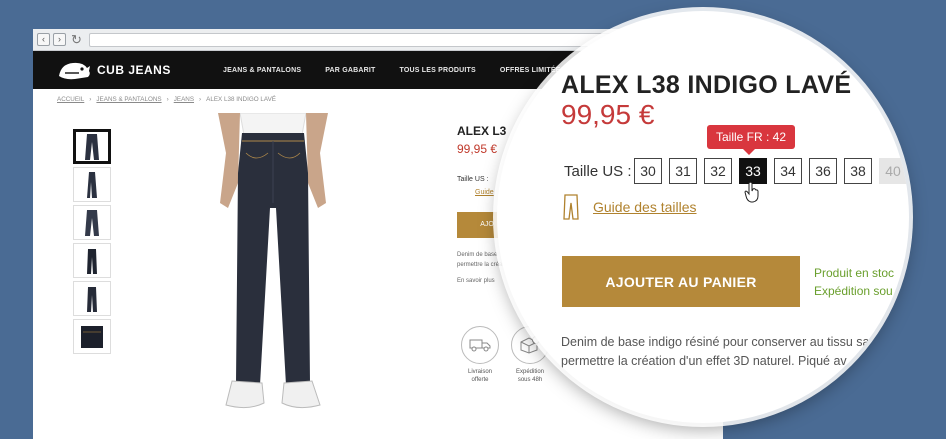 The width and height of the screenshot is (946, 439). I want to click on size-tooltip: Taille FR : 42, so click(751, 140).